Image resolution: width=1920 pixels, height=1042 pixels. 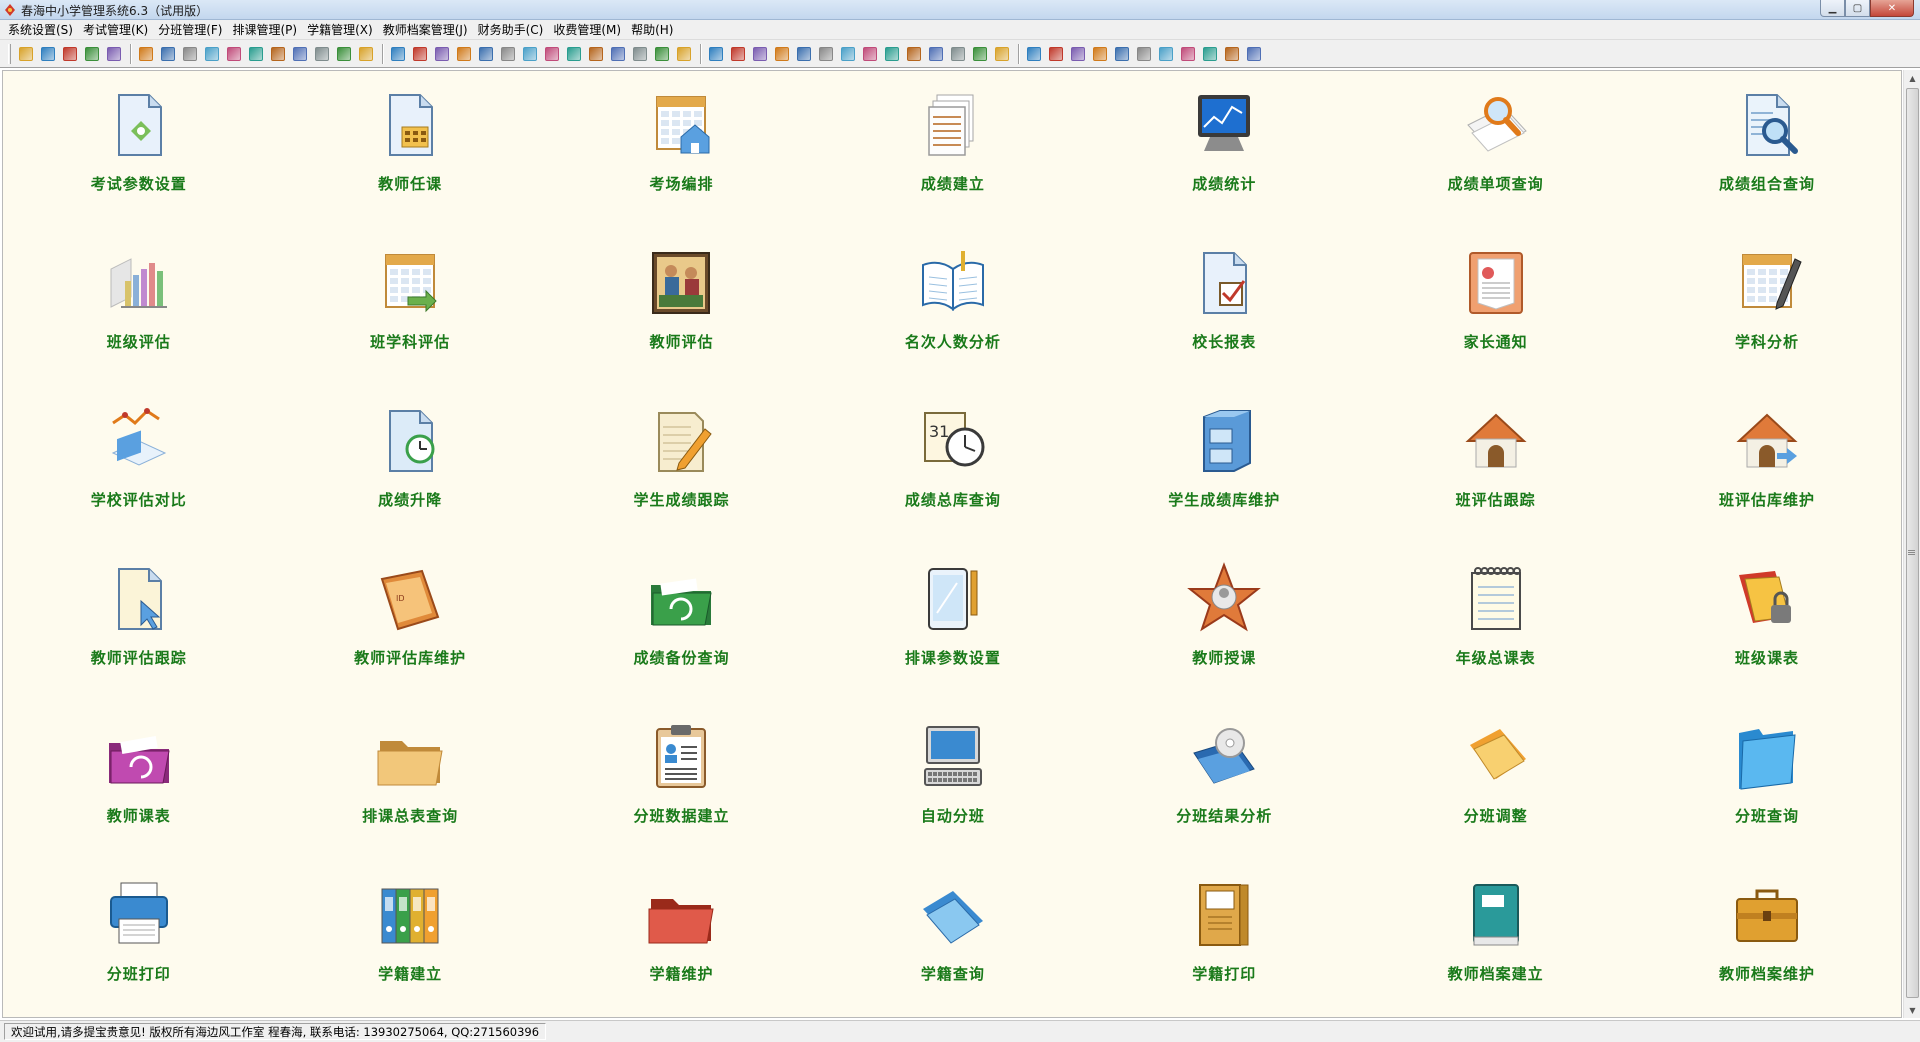 What do you see at coordinates (410, 915) in the screenshot?
I see `binders-icon` at bounding box center [410, 915].